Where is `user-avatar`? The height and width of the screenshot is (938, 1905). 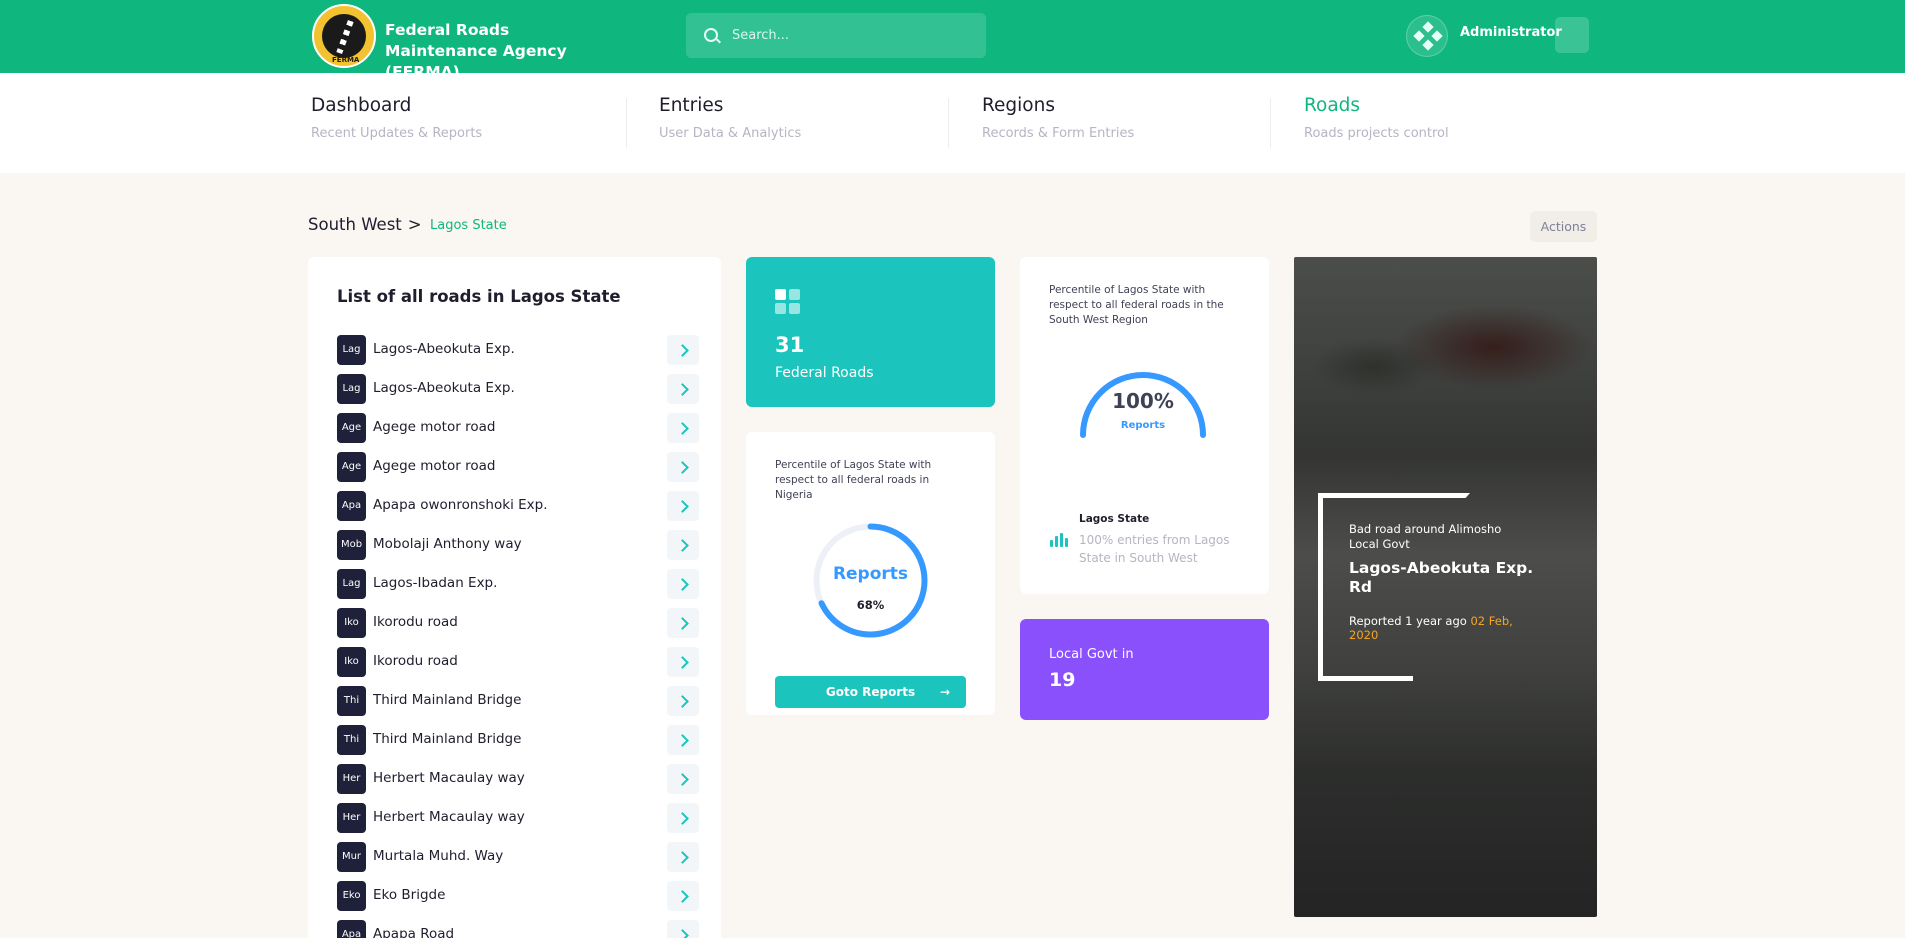 user-avatar is located at coordinates (1427, 36).